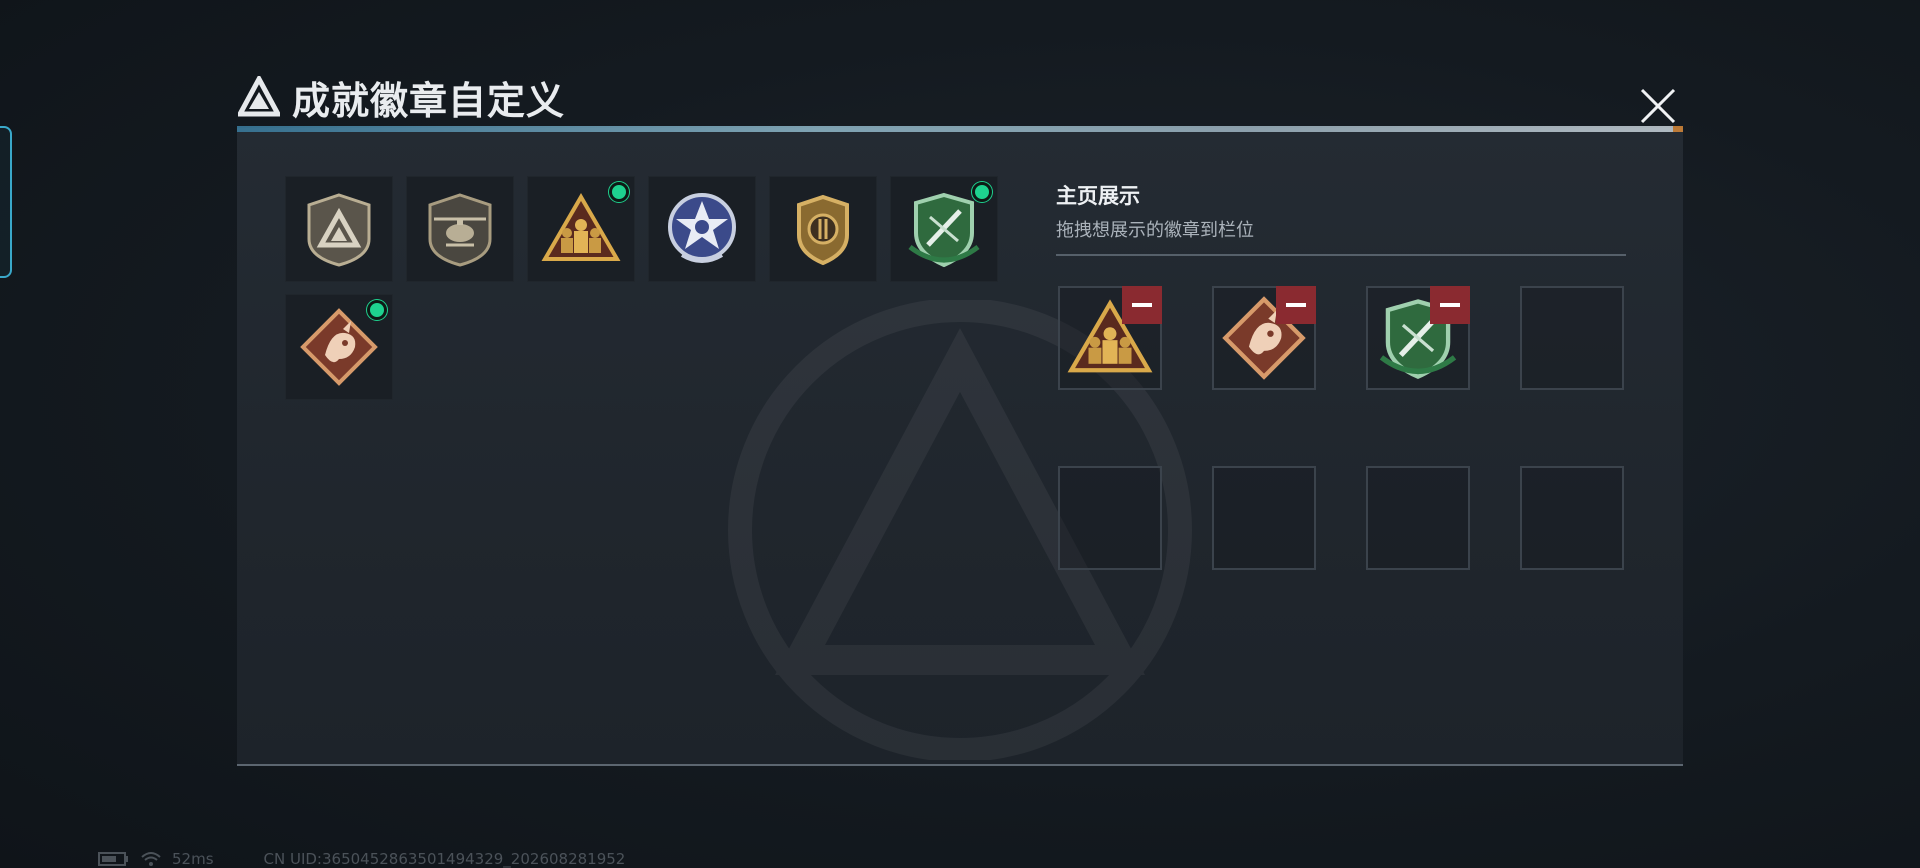 This screenshot has height=868, width=1920. What do you see at coordinates (1341, 255) in the screenshot?
I see `section-divider` at bounding box center [1341, 255].